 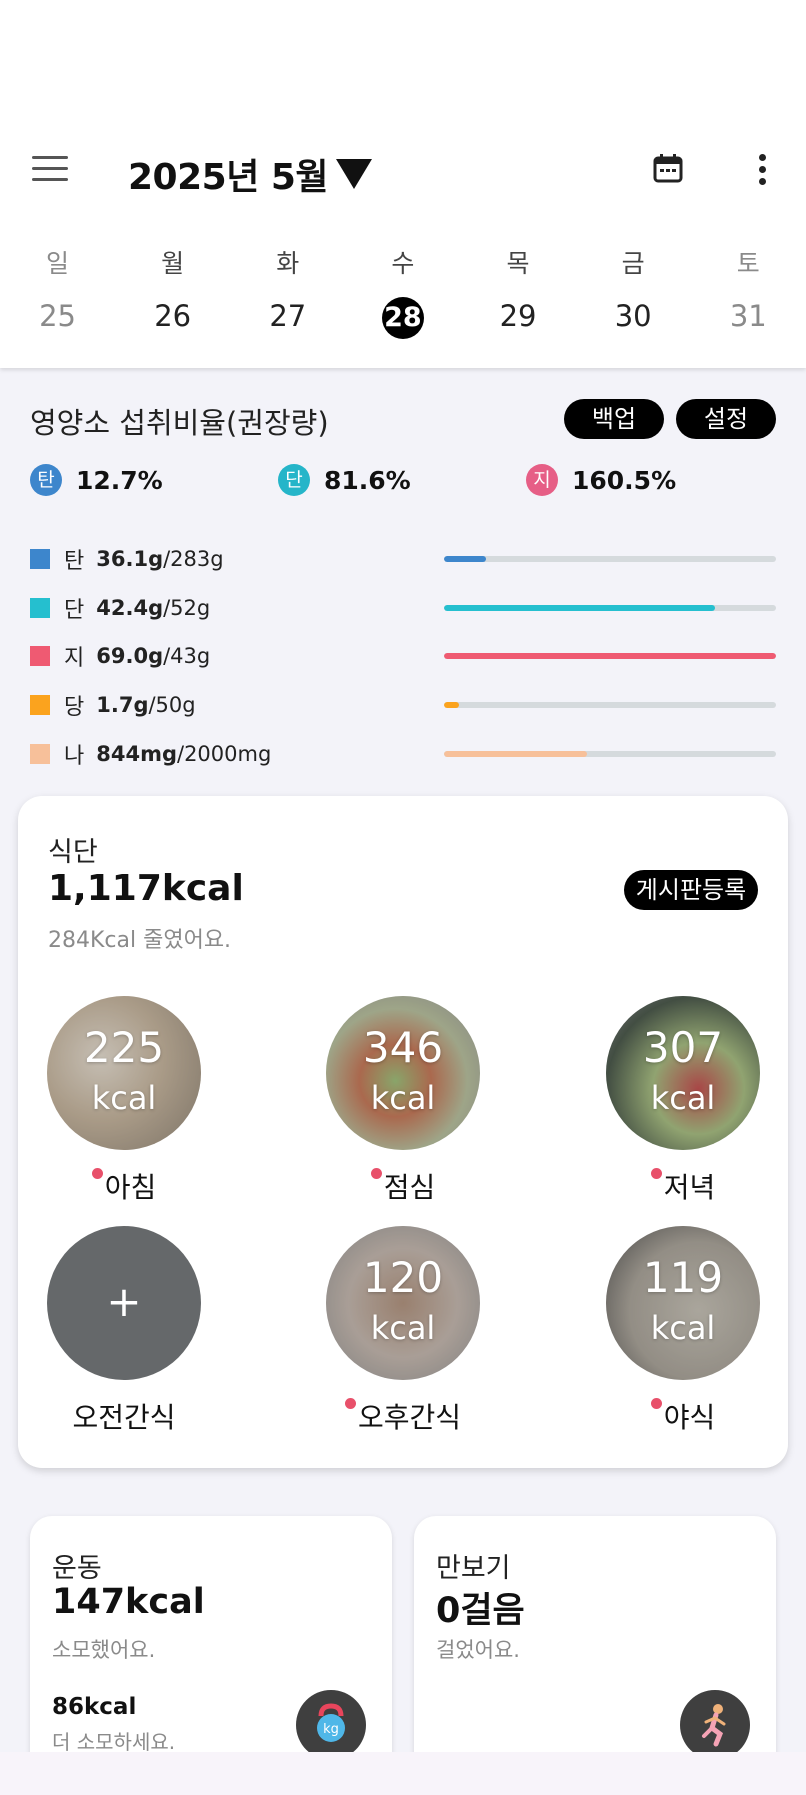 What do you see at coordinates (173, 263) in the screenshot?
I see `day-of-week-label: 월` at bounding box center [173, 263].